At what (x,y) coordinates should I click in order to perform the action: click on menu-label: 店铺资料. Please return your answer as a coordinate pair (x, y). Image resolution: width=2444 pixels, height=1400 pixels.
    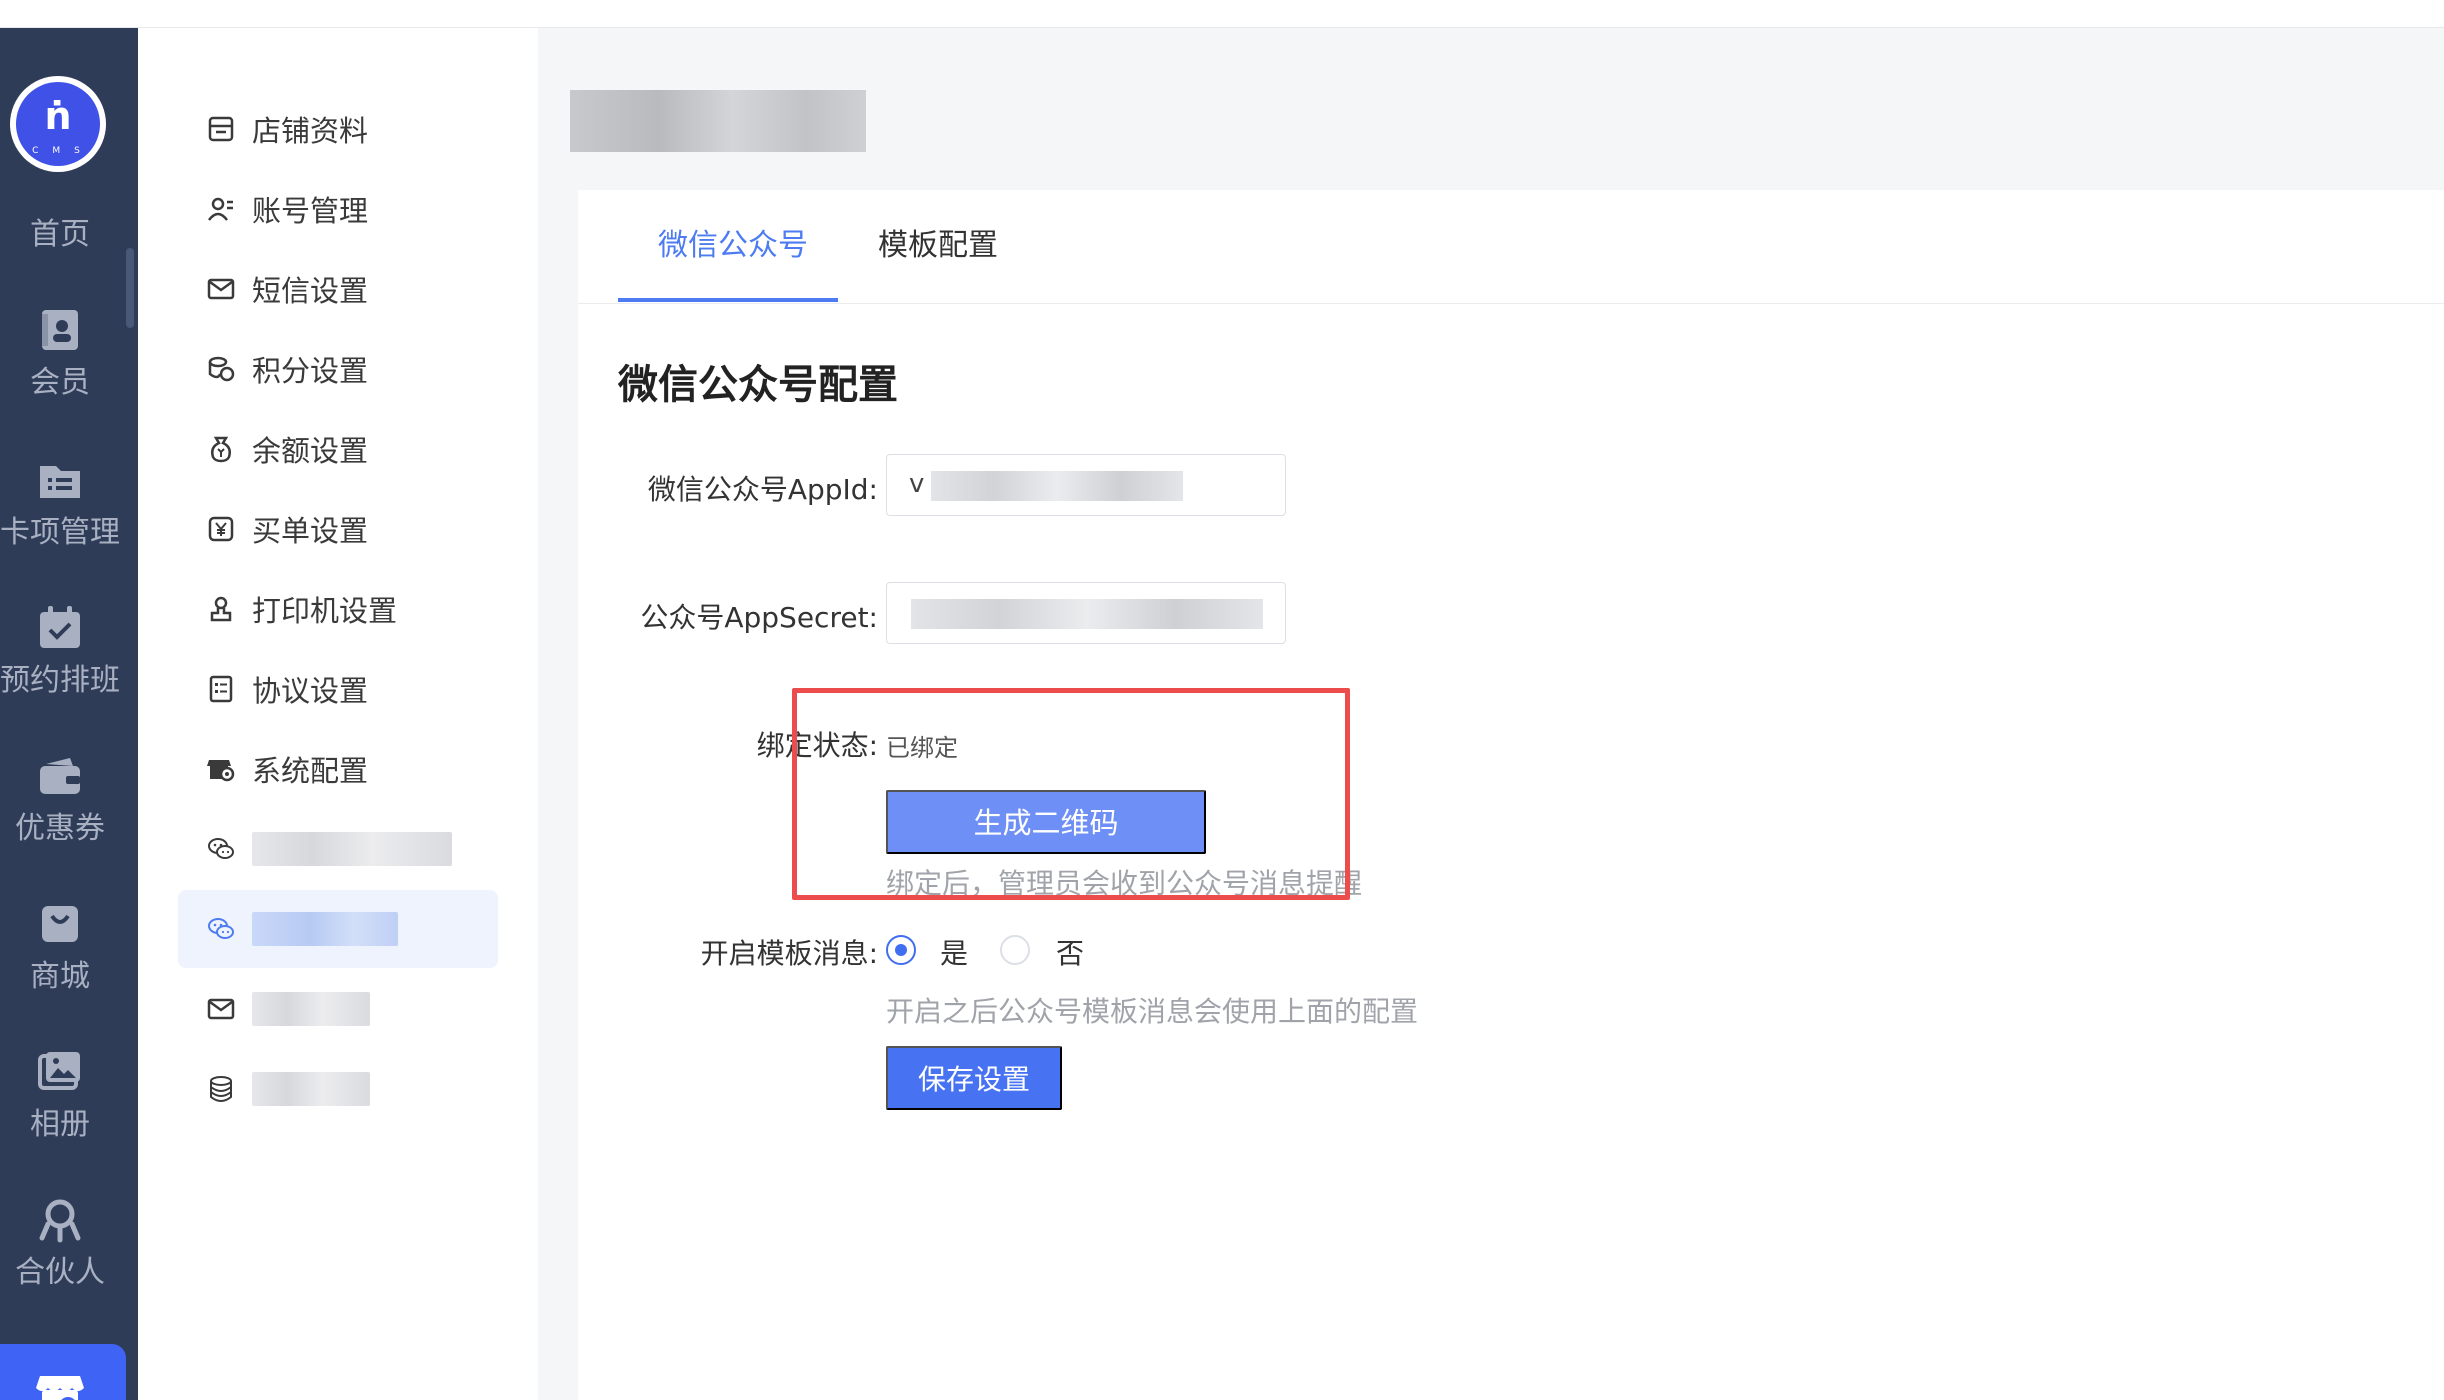
    Looking at the image, I should click on (310, 131).